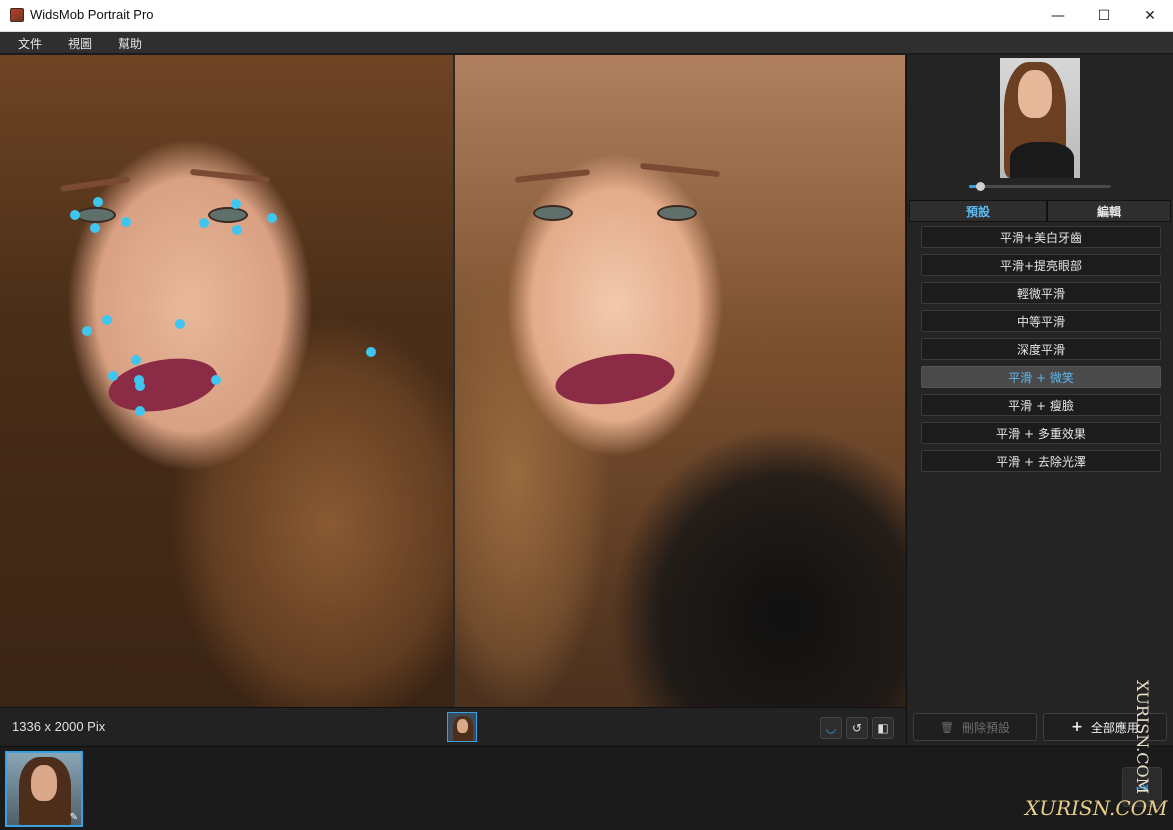 This screenshot has height=830, width=1173. I want to click on preset-item: 平滑+美白牙齒, so click(1041, 237).